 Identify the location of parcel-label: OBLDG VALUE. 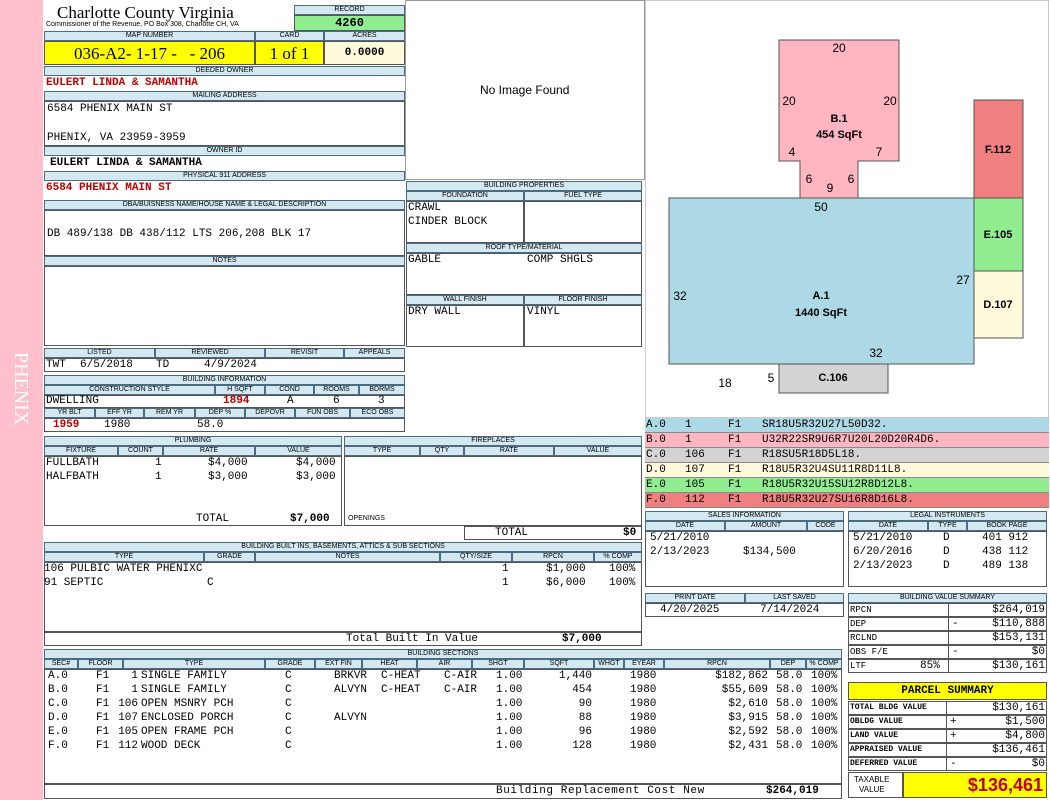
(876, 721).